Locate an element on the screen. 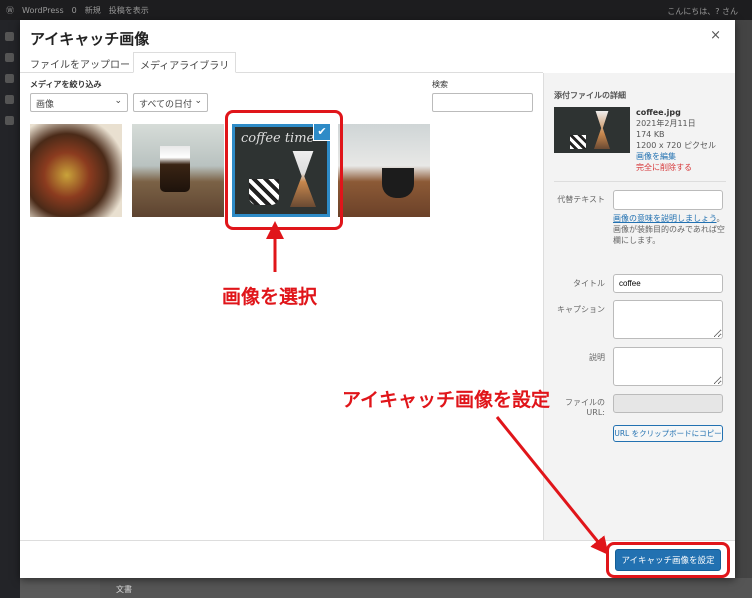  annotation-set-featured: アイキャッチ画像を設定 is located at coordinates (446, 400).